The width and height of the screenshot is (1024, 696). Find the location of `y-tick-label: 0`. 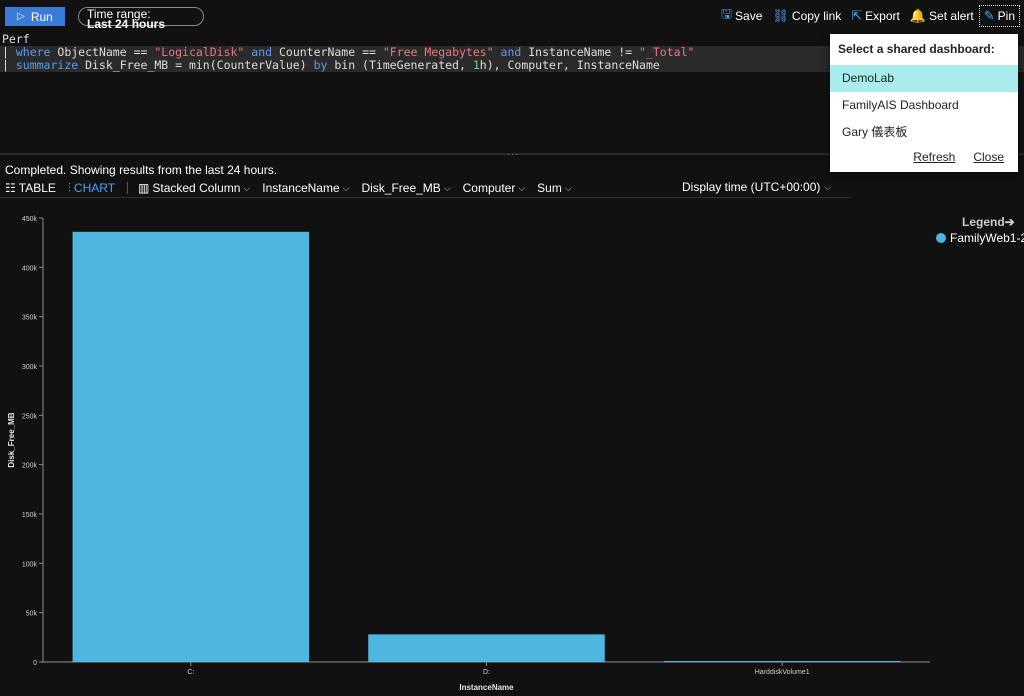

y-tick-label: 0 is located at coordinates (35, 663).